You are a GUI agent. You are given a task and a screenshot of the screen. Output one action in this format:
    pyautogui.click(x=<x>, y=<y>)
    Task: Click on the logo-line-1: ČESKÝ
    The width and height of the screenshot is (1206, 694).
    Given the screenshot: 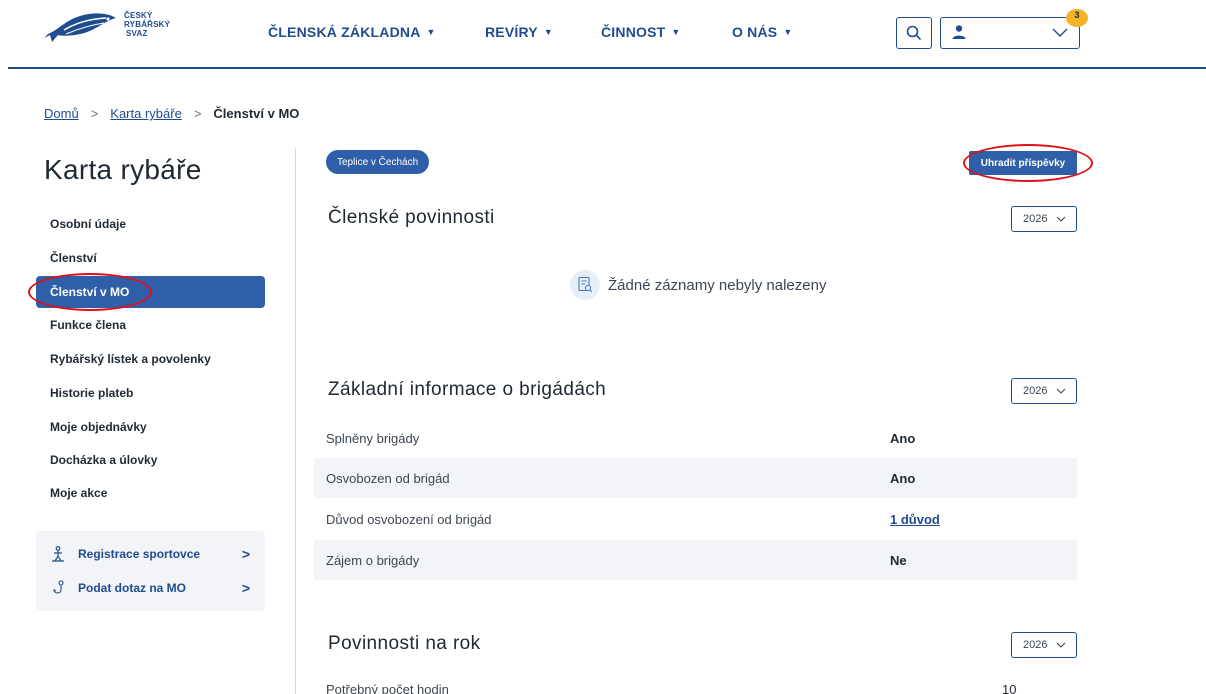 What is the action you would take?
    pyautogui.click(x=138, y=15)
    